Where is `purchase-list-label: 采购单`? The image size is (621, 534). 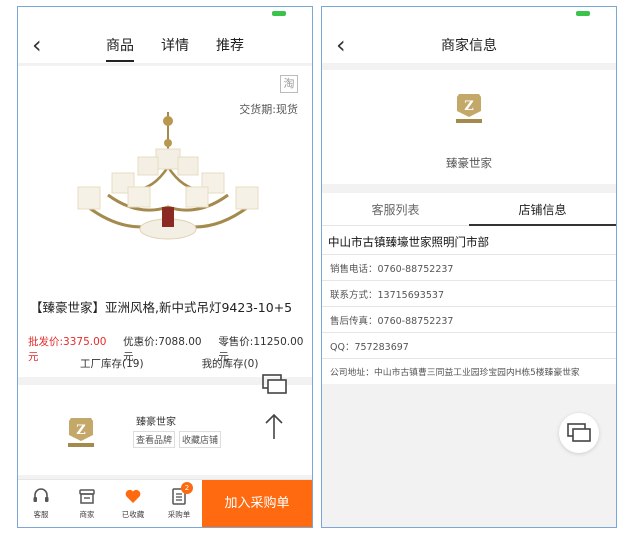
purchase-list-label: 采购单 is located at coordinates (179, 514).